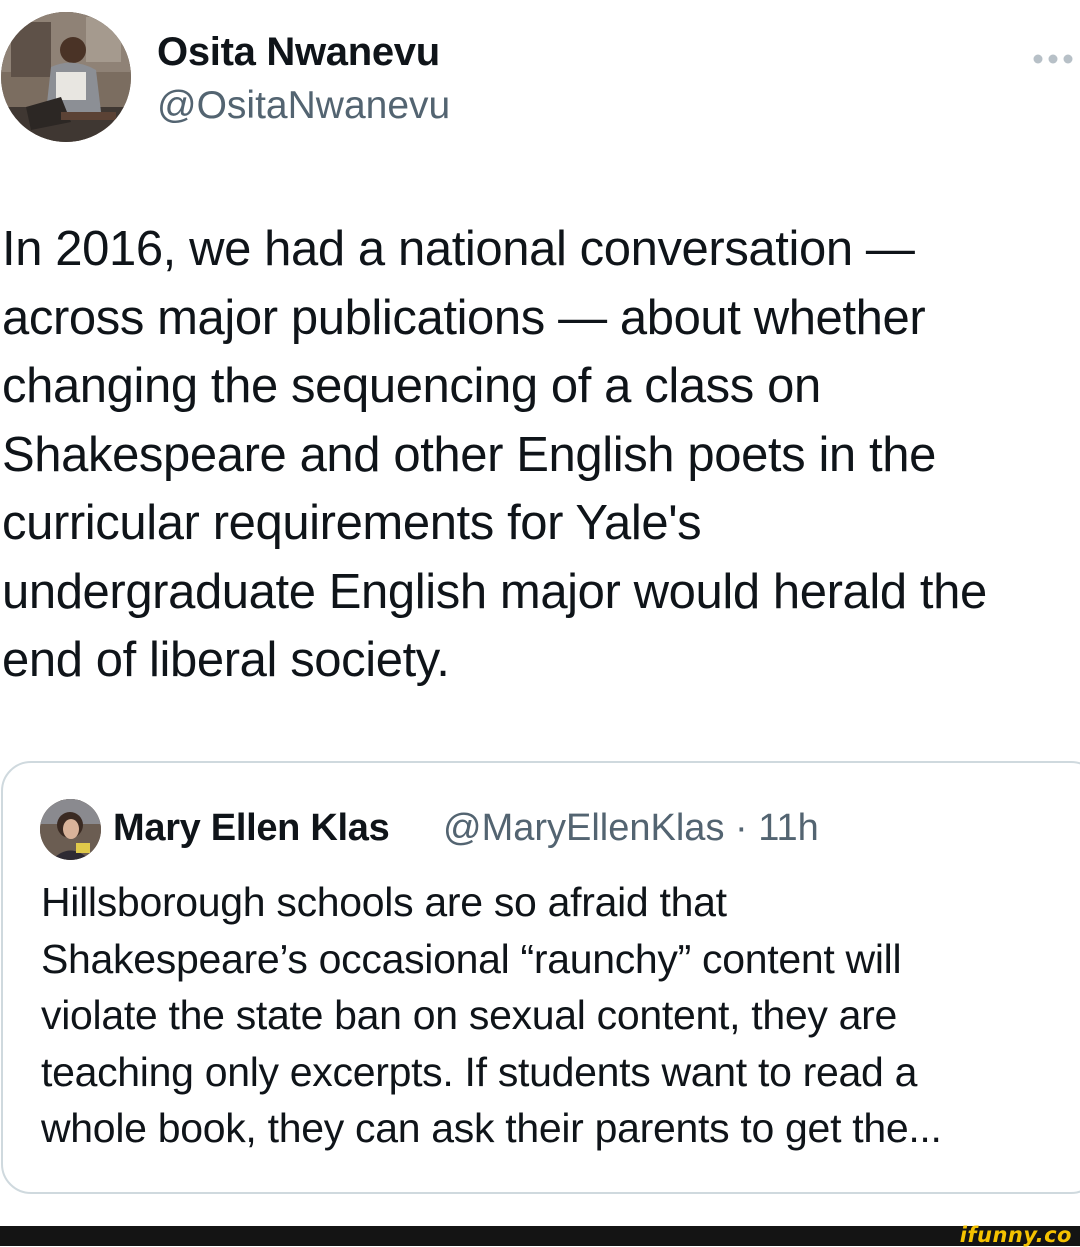 This screenshot has width=1080, height=1247. What do you see at coordinates (411, 386) in the screenshot?
I see `tweet-text-line: changing the sequencing of a class on` at bounding box center [411, 386].